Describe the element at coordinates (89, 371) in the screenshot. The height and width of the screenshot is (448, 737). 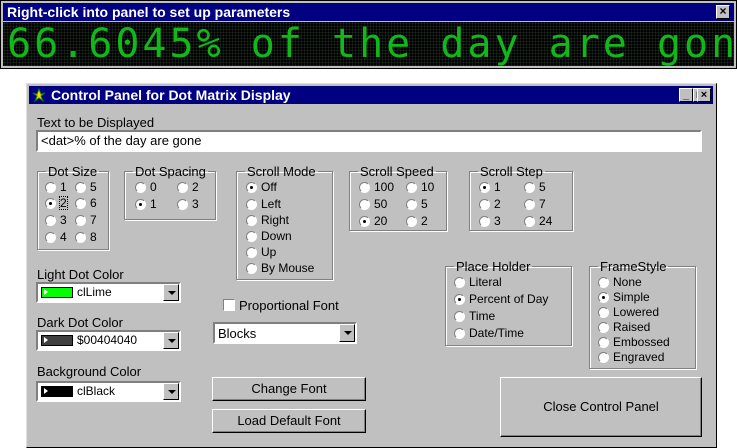
I see `background-color-label: Background Color` at that location.